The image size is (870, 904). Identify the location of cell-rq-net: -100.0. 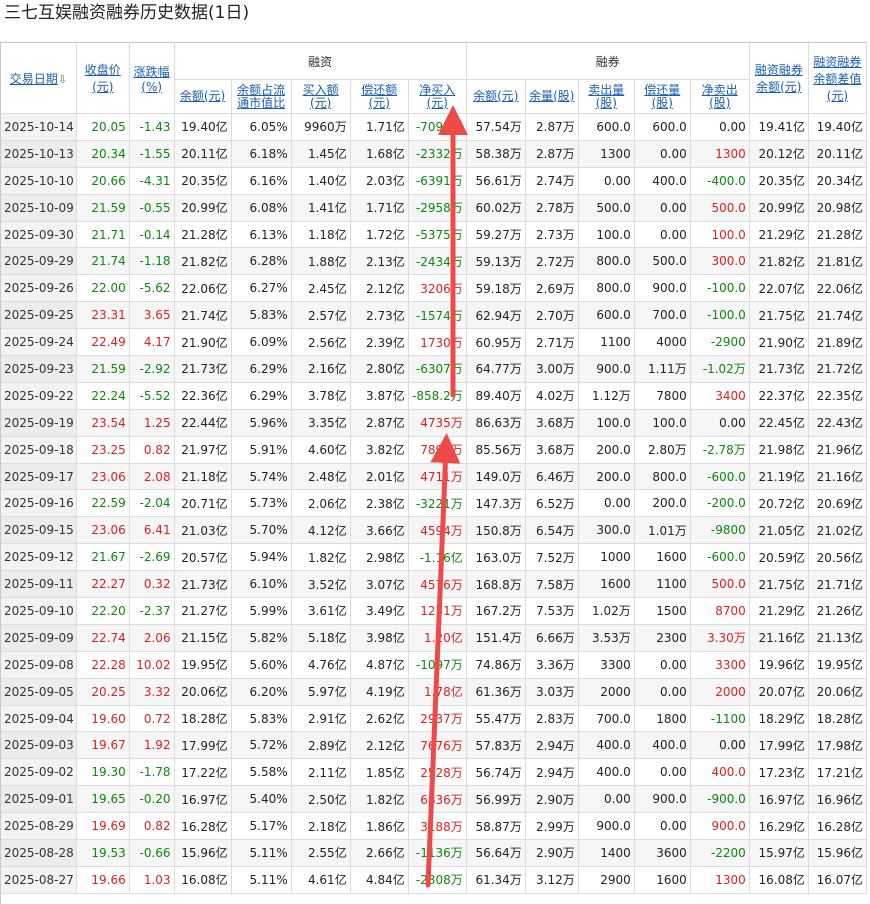
(720, 288).